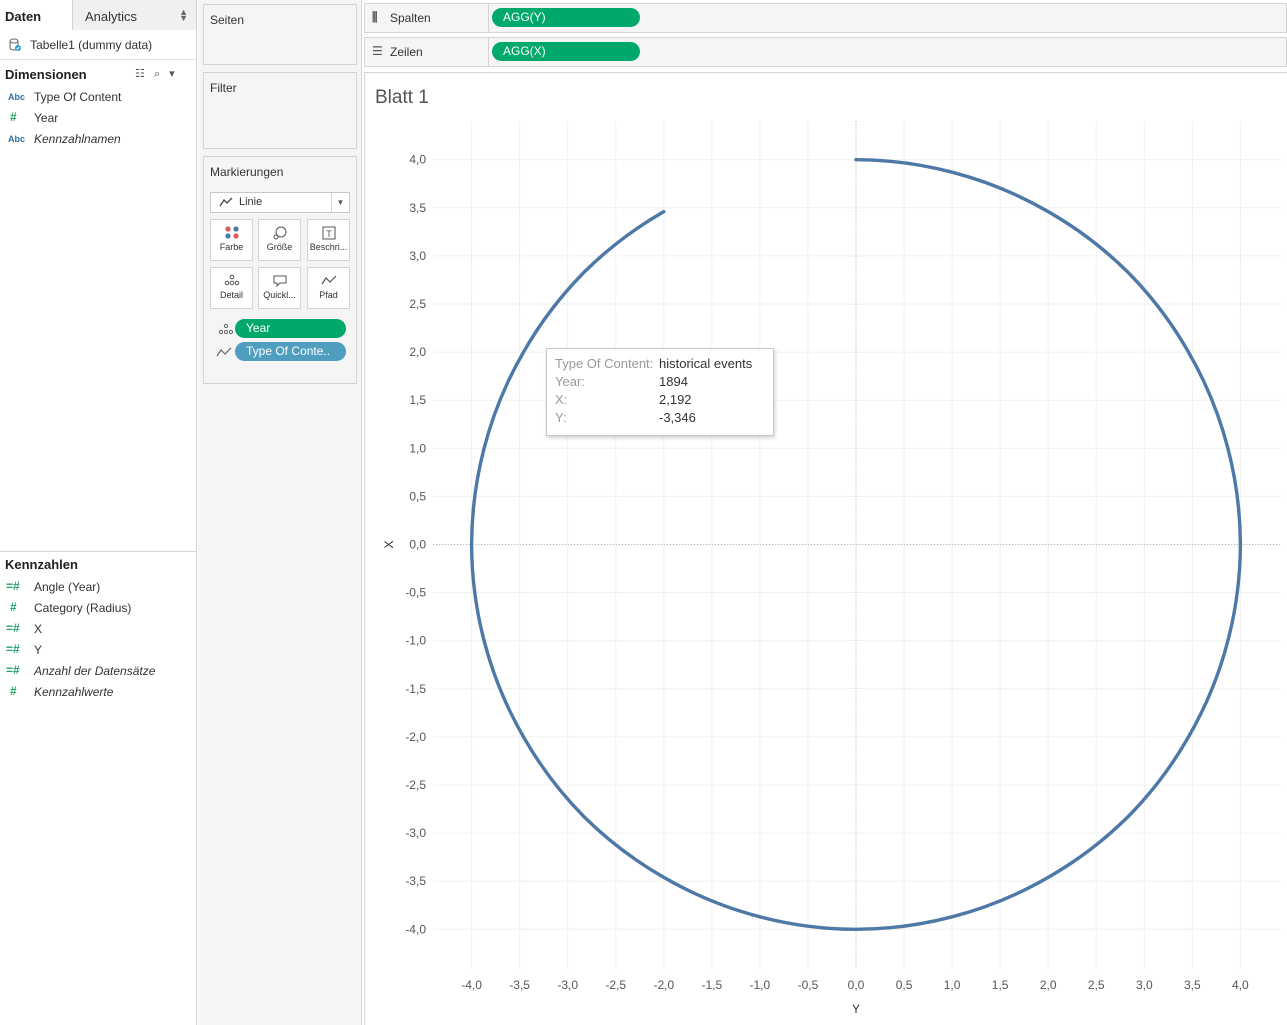 Image resolution: width=1287 pixels, height=1025 pixels. I want to click on text-label-icon: T, so click(328, 231).